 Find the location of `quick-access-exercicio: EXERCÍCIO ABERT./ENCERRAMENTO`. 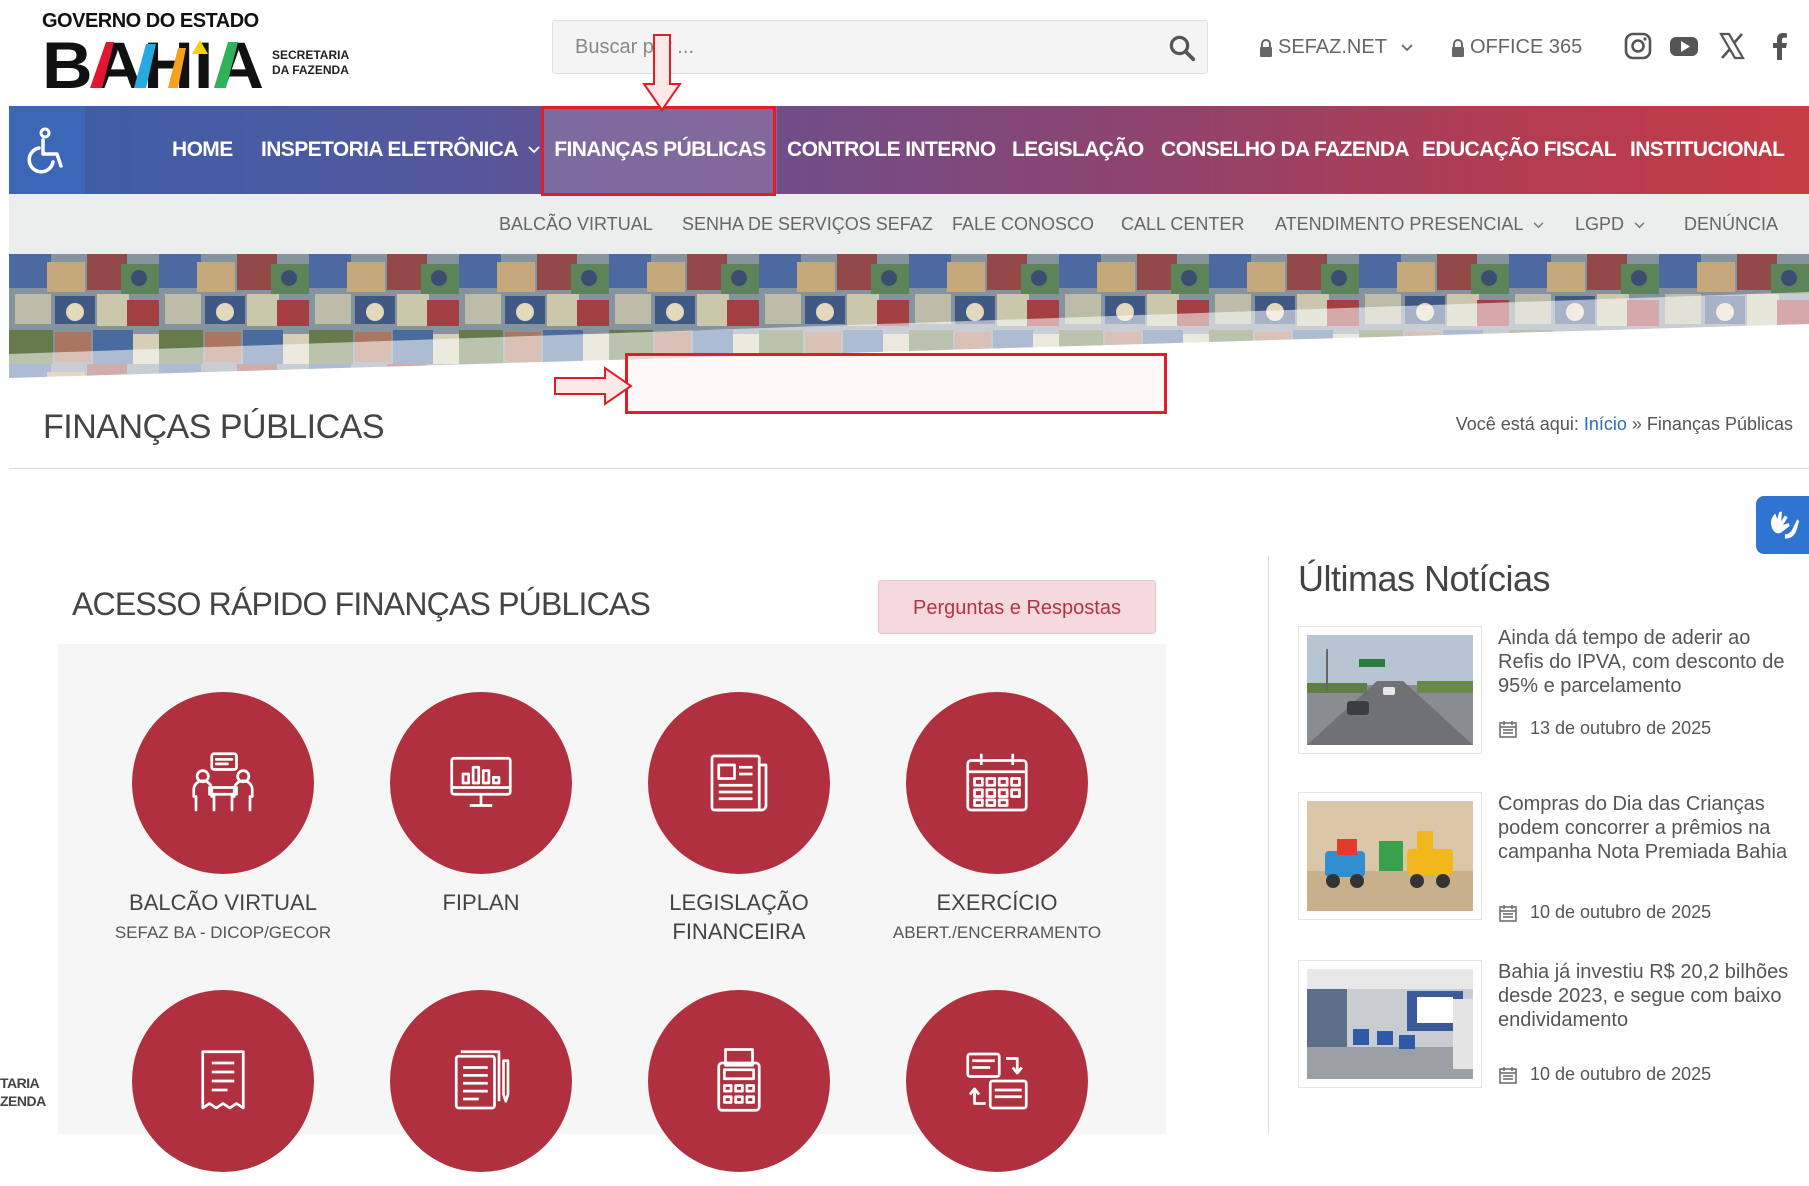

quick-access-exercicio: EXERCÍCIO ABERT./ENCERRAMENTO is located at coordinates (997, 817).